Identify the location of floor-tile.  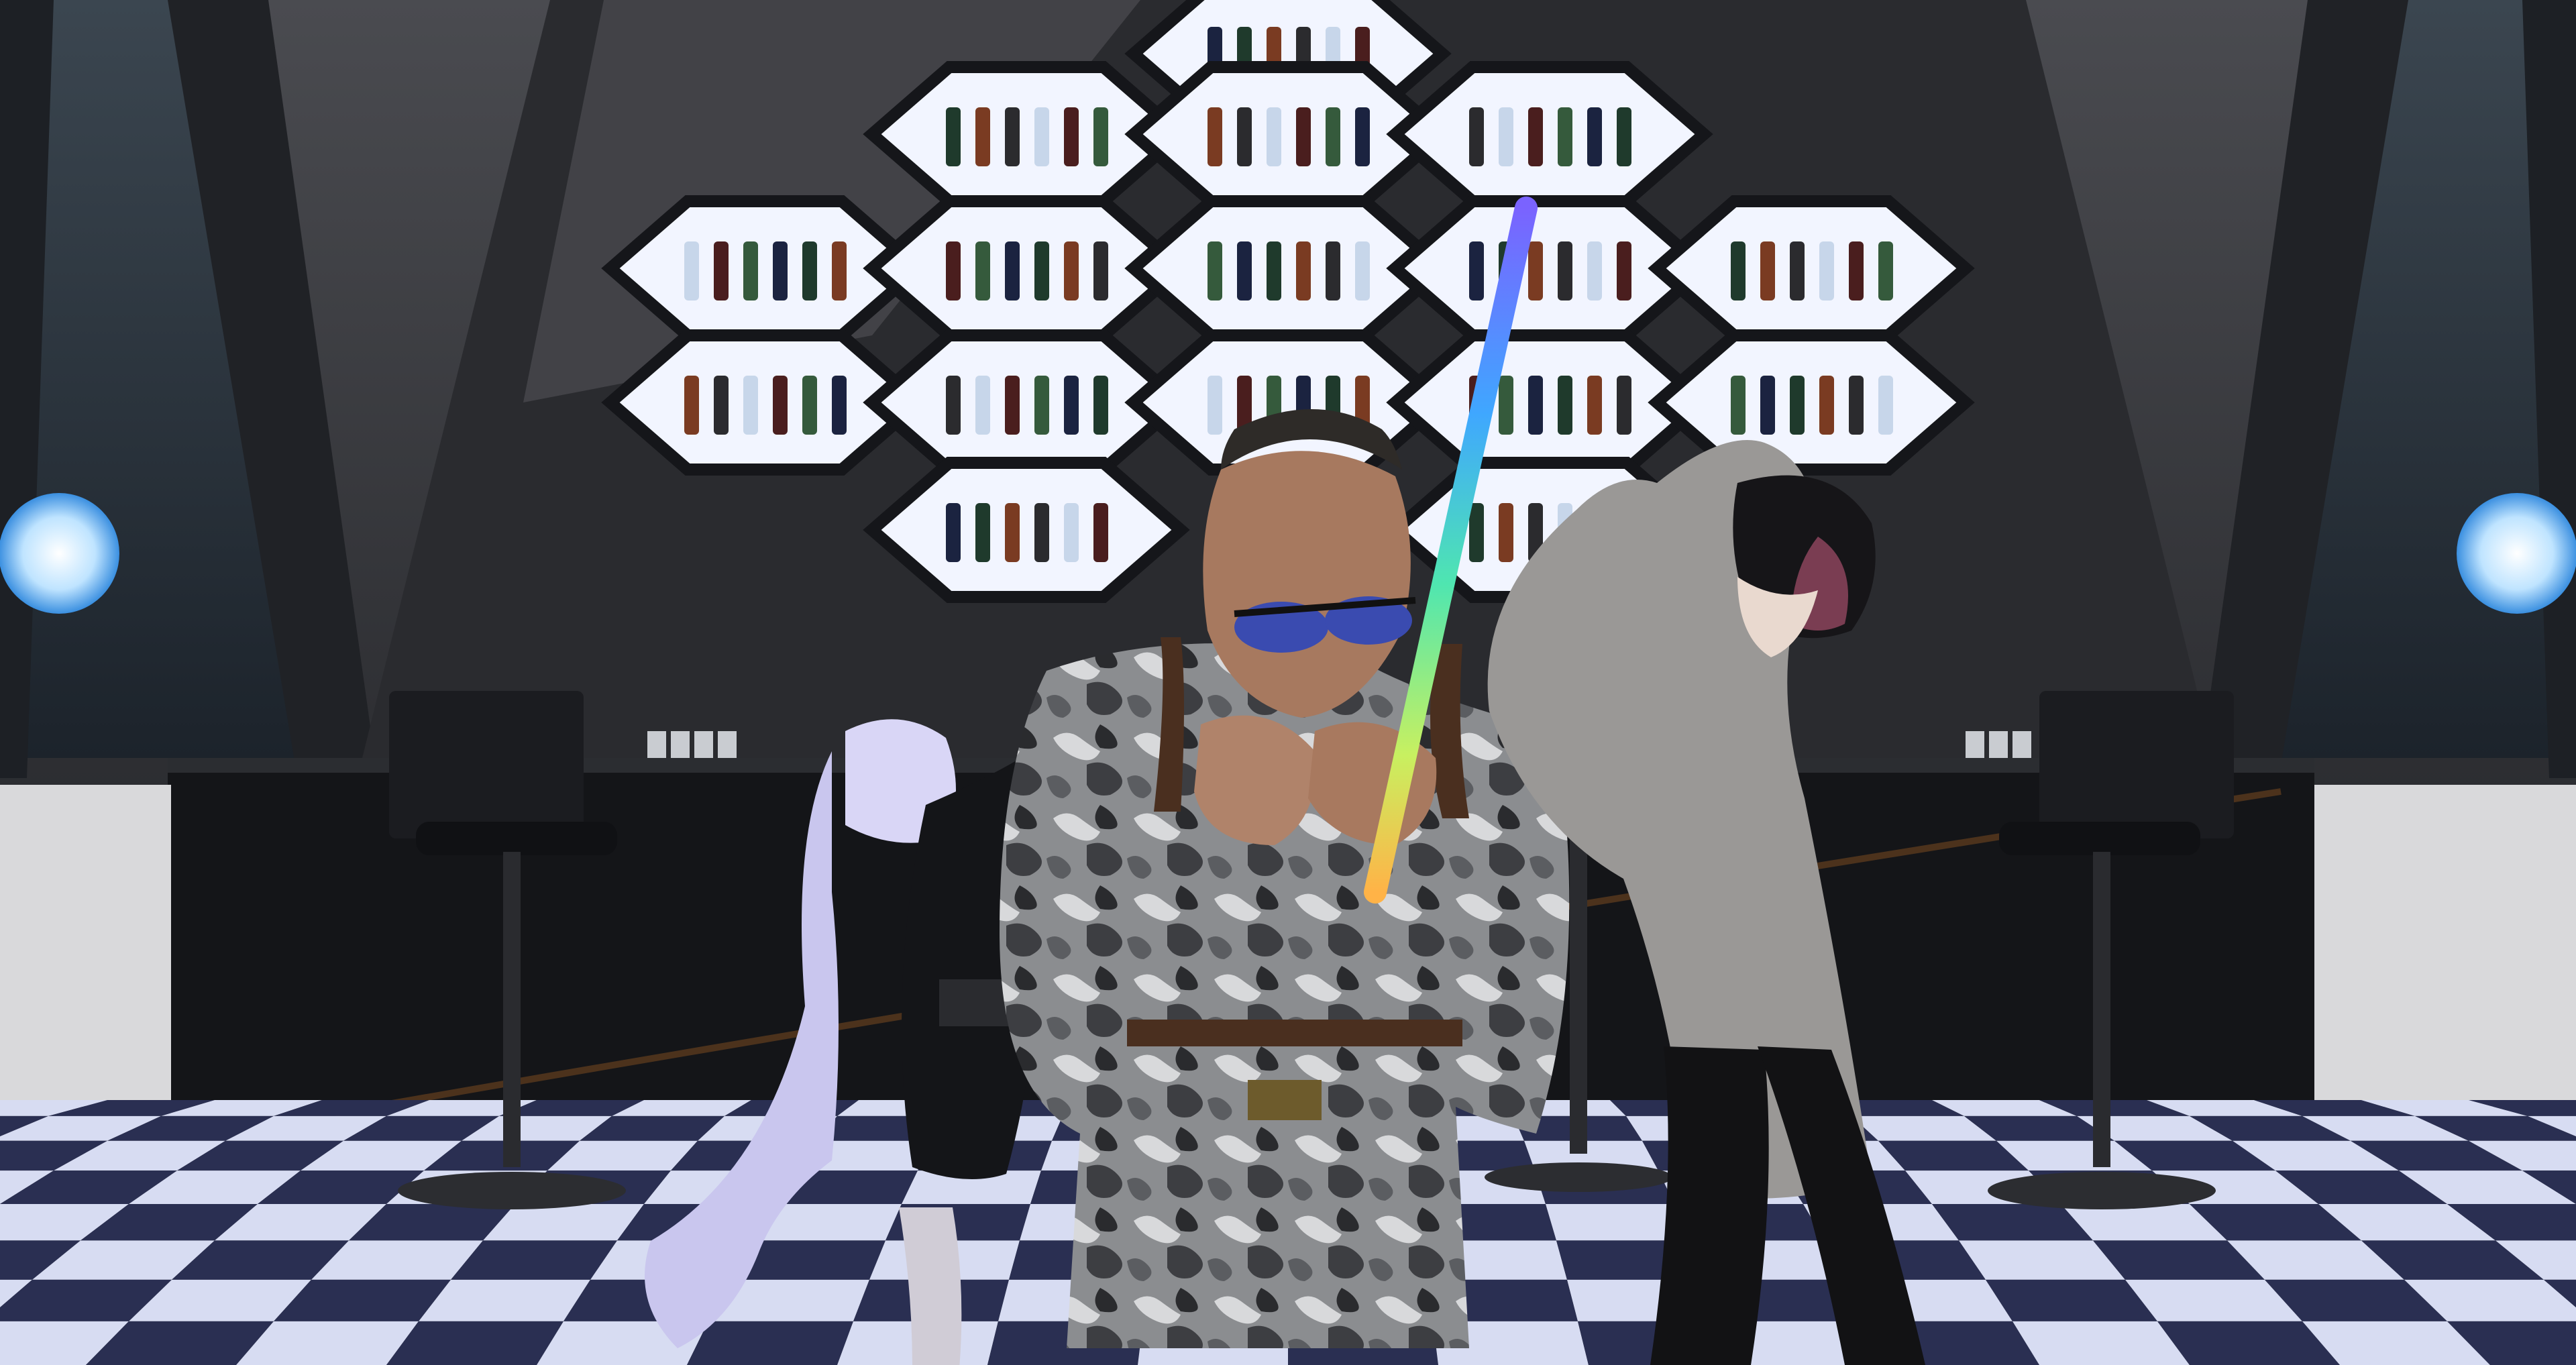
(770, 1343).